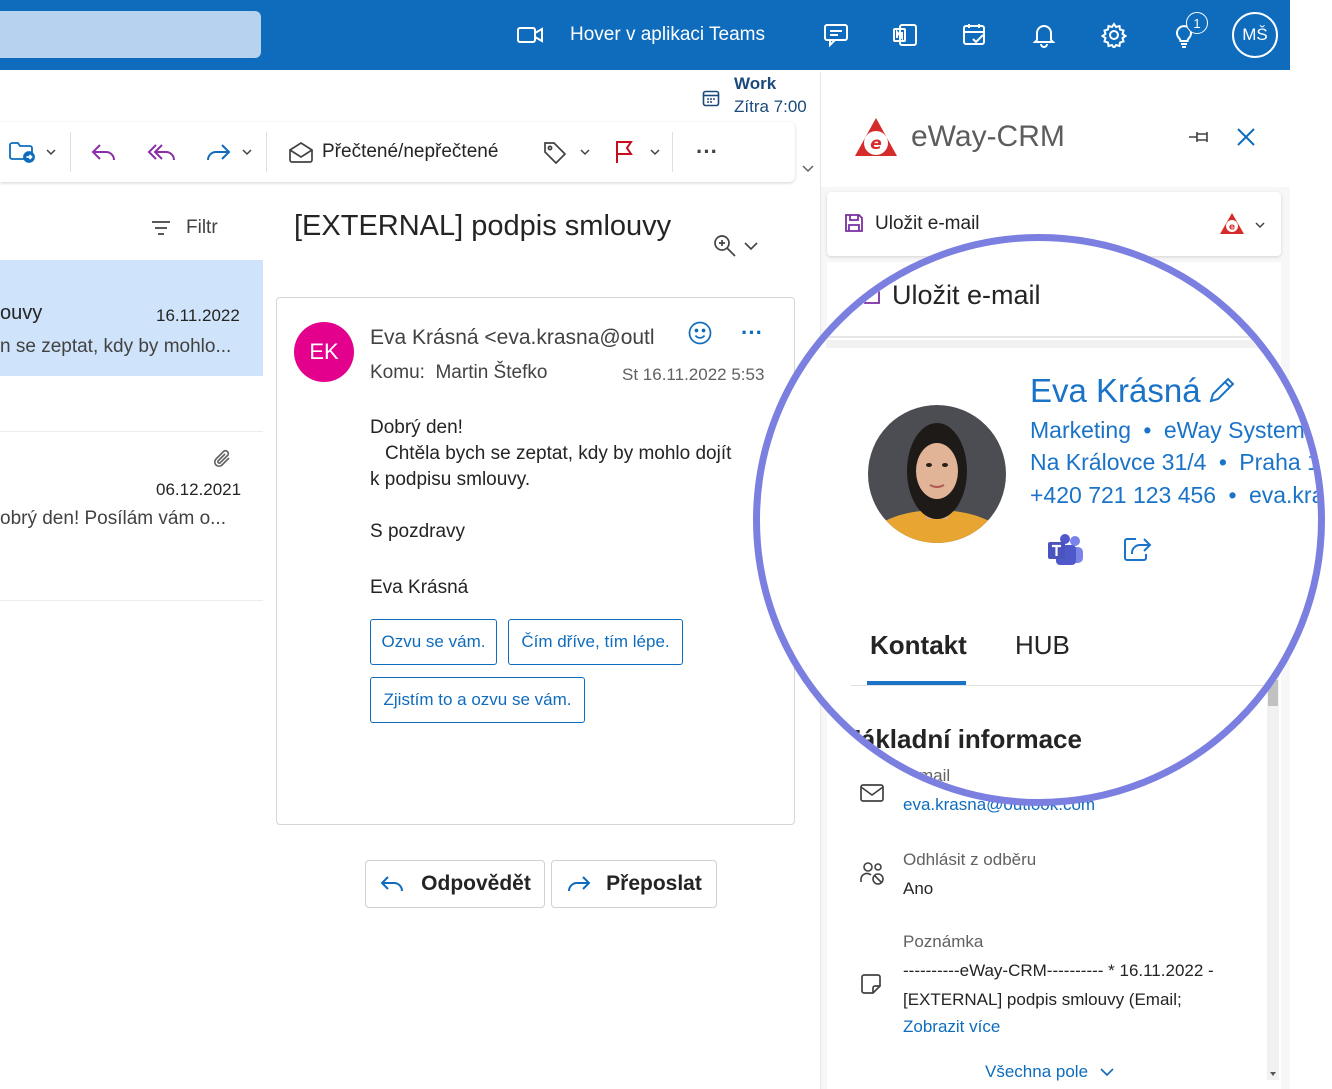 This screenshot has width=1332, height=1089. Describe the element at coordinates (1123, 495) in the screenshot. I see `contact-phone: +420 721 123 456` at that location.